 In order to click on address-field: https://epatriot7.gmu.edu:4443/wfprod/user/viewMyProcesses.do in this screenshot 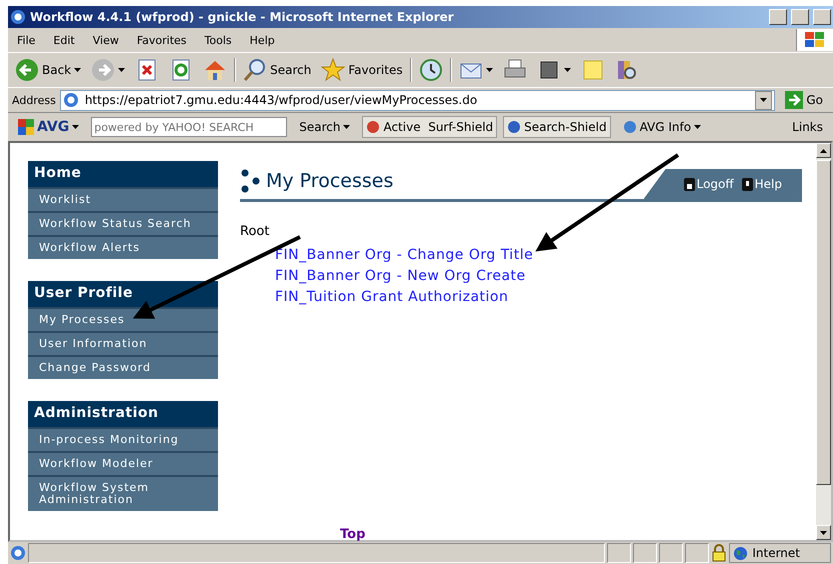, I will do `click(418, 100)`.